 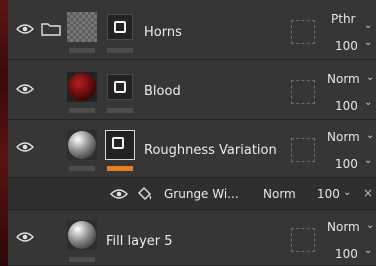 I want to click on viewport-edge, so click(x=4, y=133).